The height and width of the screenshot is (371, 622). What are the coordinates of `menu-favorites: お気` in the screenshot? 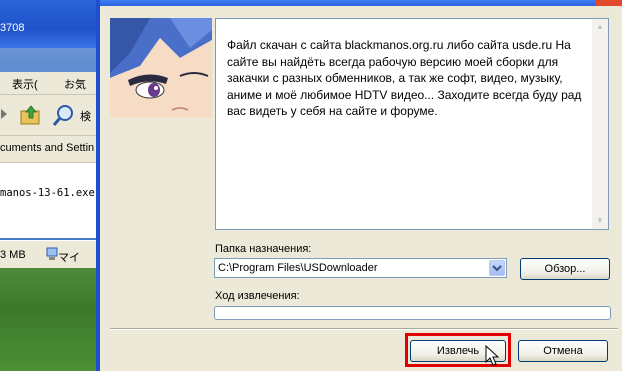 It's located at (75, 84).